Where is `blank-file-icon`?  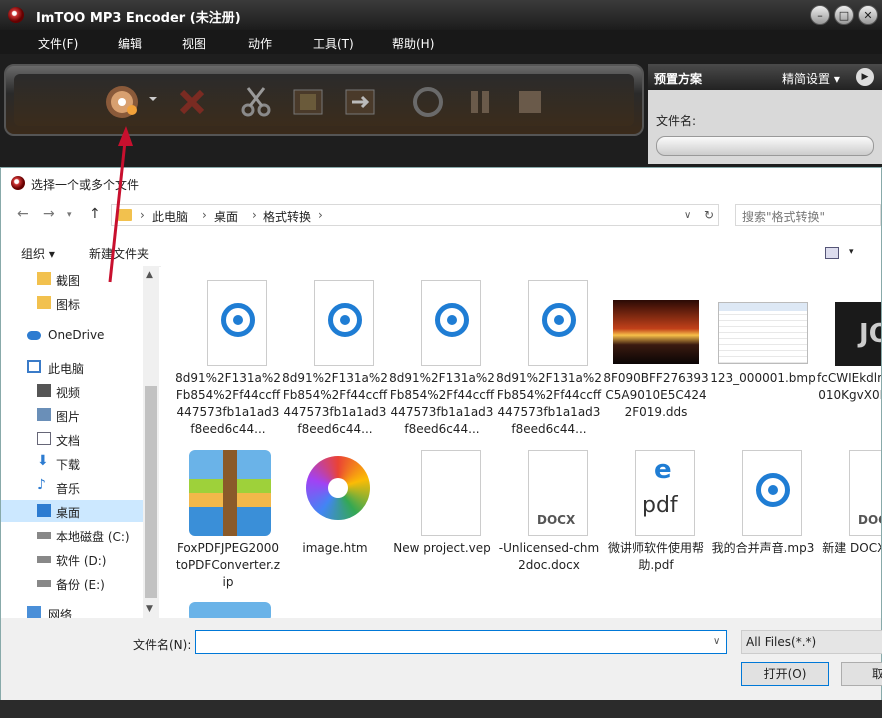 blank-file-icon is located at coordinates (451, 493).